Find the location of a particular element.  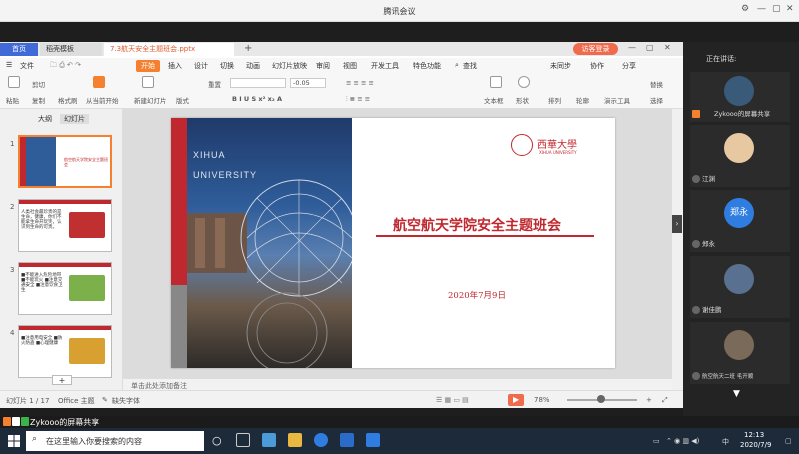

start-from-current-button: 从当前开始 is located at coordinates (102, 100).